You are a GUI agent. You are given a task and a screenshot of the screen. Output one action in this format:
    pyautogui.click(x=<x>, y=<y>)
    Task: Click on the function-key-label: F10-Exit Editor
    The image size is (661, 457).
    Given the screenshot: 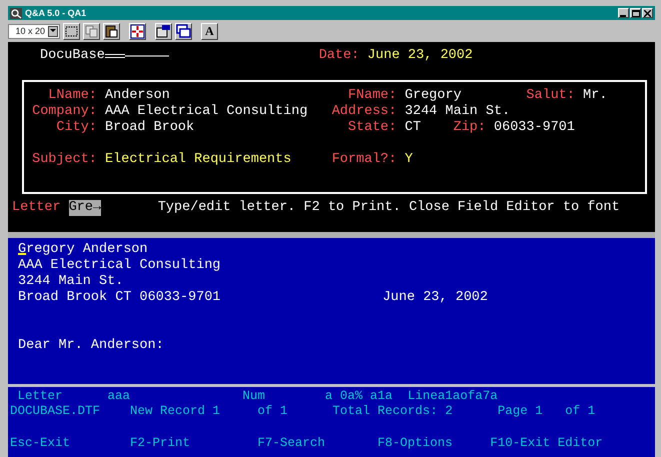 What is the action you would take?
    pyautogui.click(x=546, y=443)
    